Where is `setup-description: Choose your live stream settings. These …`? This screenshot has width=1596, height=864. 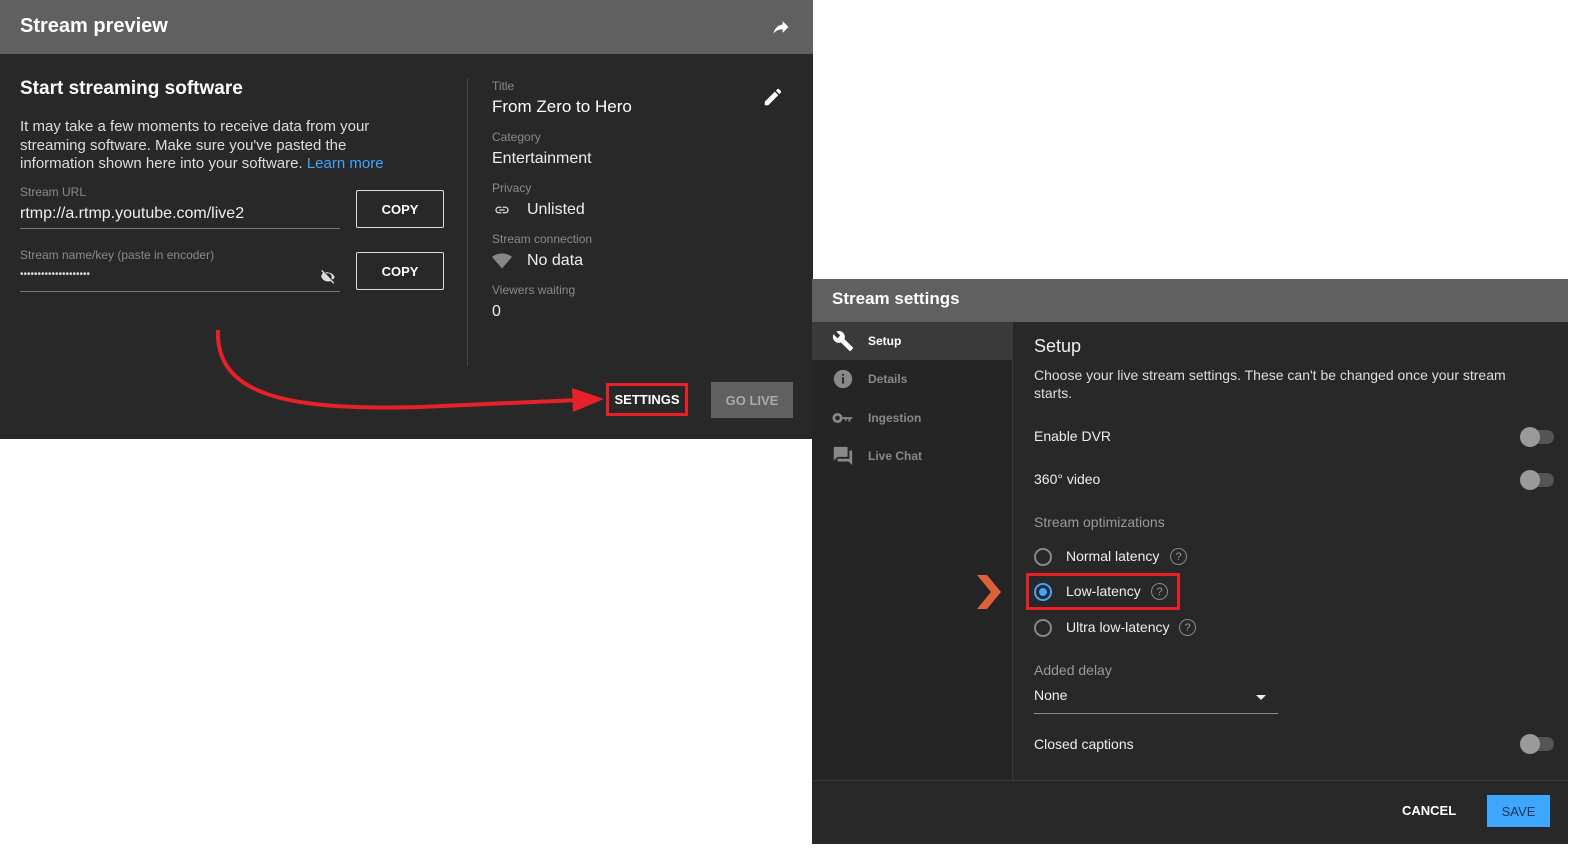 setup-description: Choose your live stream settings. These … is located at coordinates (1270, 384).